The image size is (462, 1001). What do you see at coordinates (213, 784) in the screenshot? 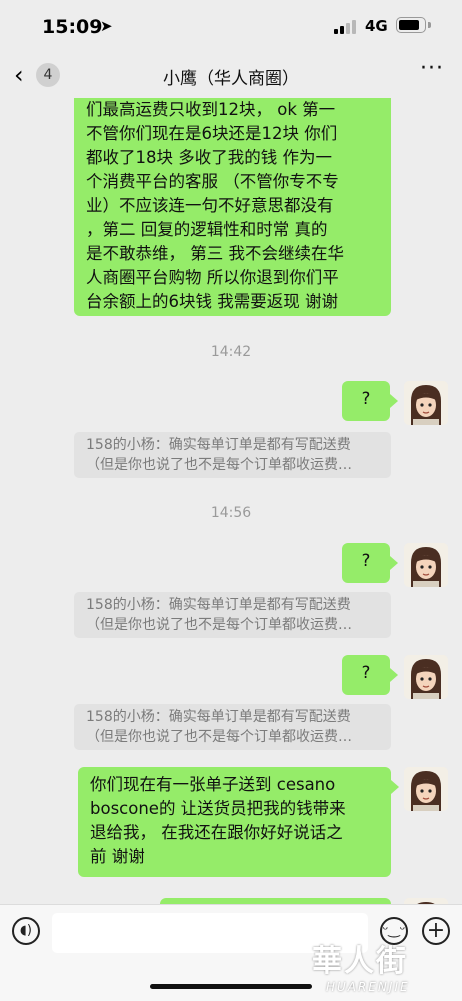
I see `message-line: 你们现在有一张单子送到 cesano` at bounding box center [213, 784].